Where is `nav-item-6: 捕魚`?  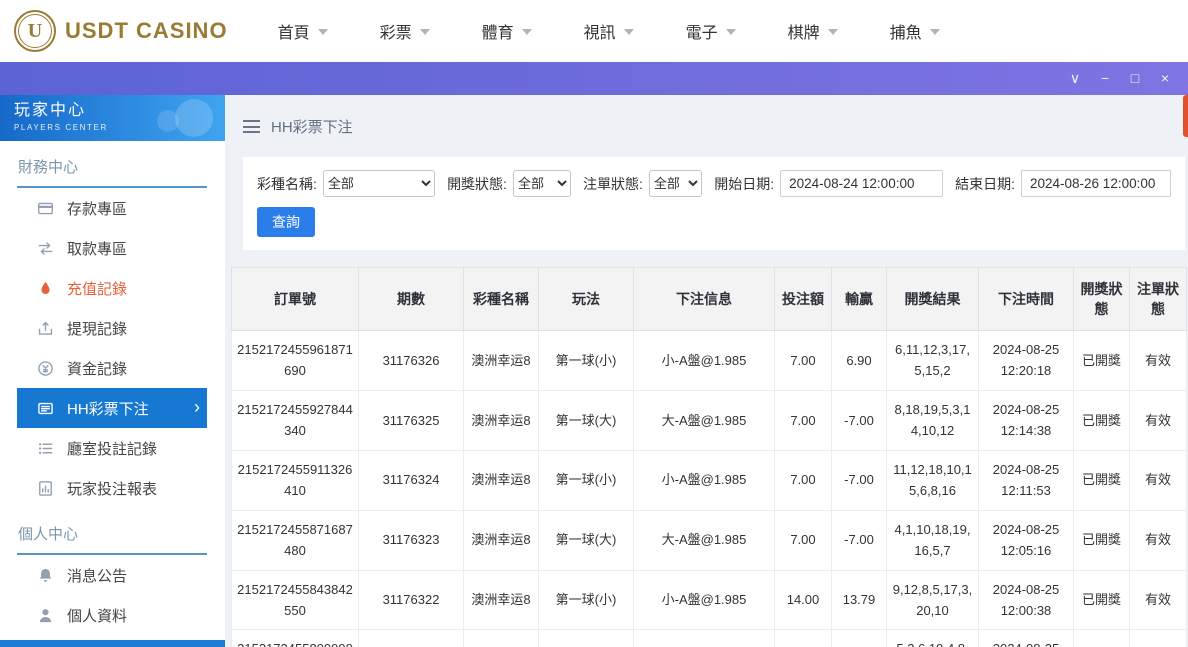 nav-item-6: 捕魚 is located at coordinates (915, 31).